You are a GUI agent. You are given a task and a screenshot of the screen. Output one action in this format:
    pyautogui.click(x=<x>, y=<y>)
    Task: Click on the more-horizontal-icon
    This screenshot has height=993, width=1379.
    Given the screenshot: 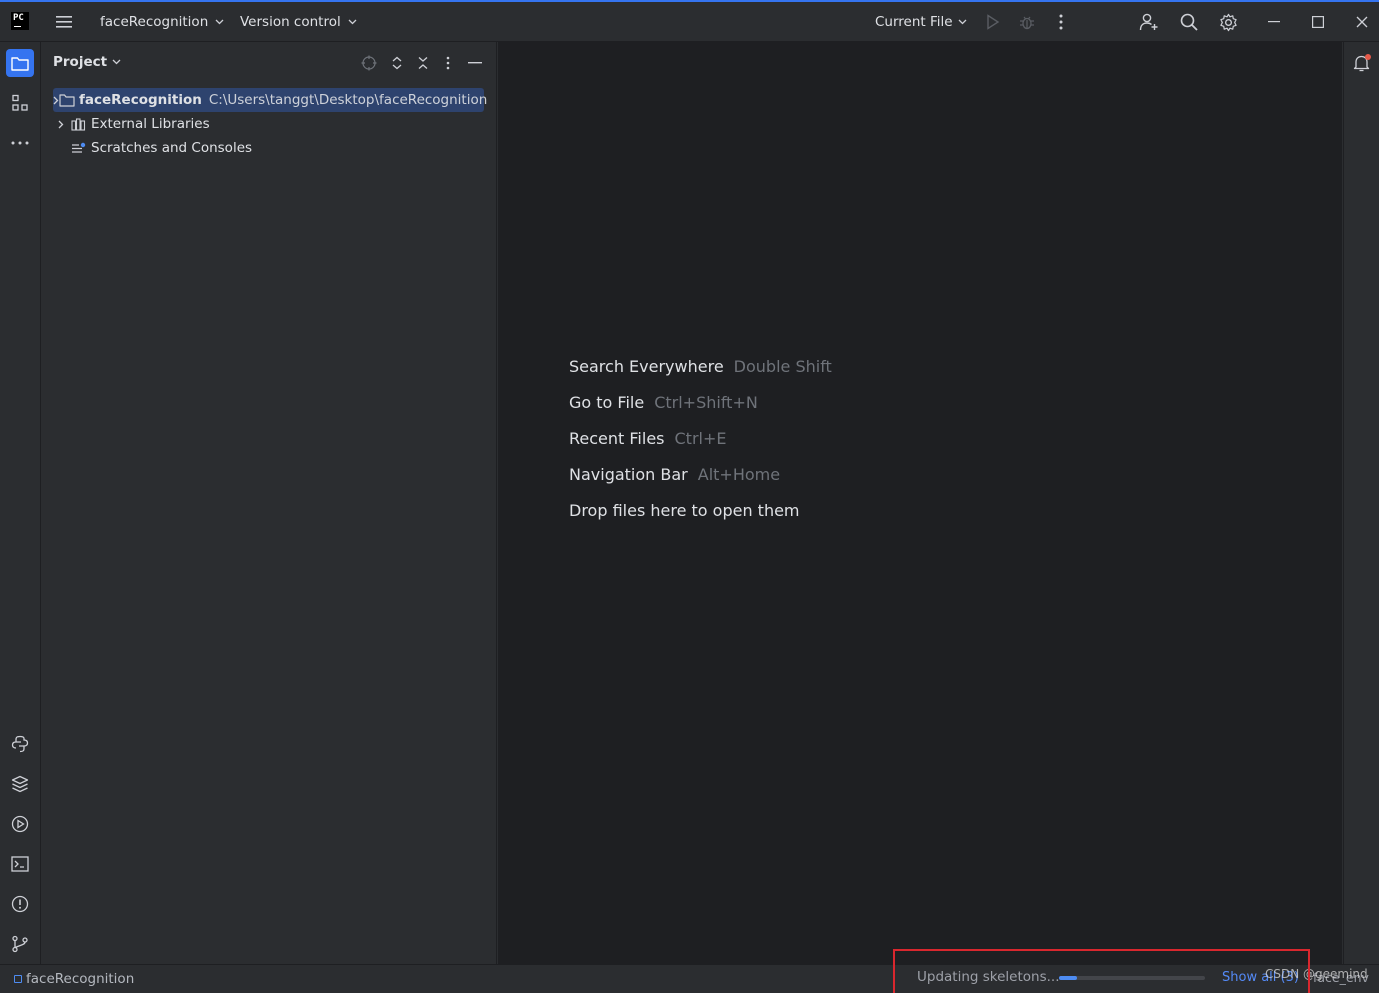 What is the action you would take?
    pyautogui.click(x=20, y=143)
    